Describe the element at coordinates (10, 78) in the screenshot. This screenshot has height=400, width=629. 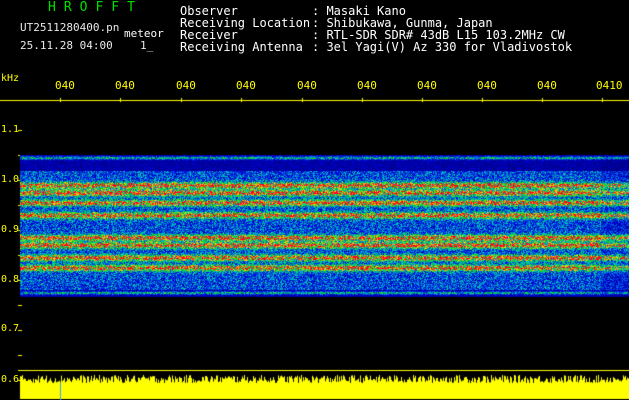
I see `y-axis-unit: kHz` at that location.